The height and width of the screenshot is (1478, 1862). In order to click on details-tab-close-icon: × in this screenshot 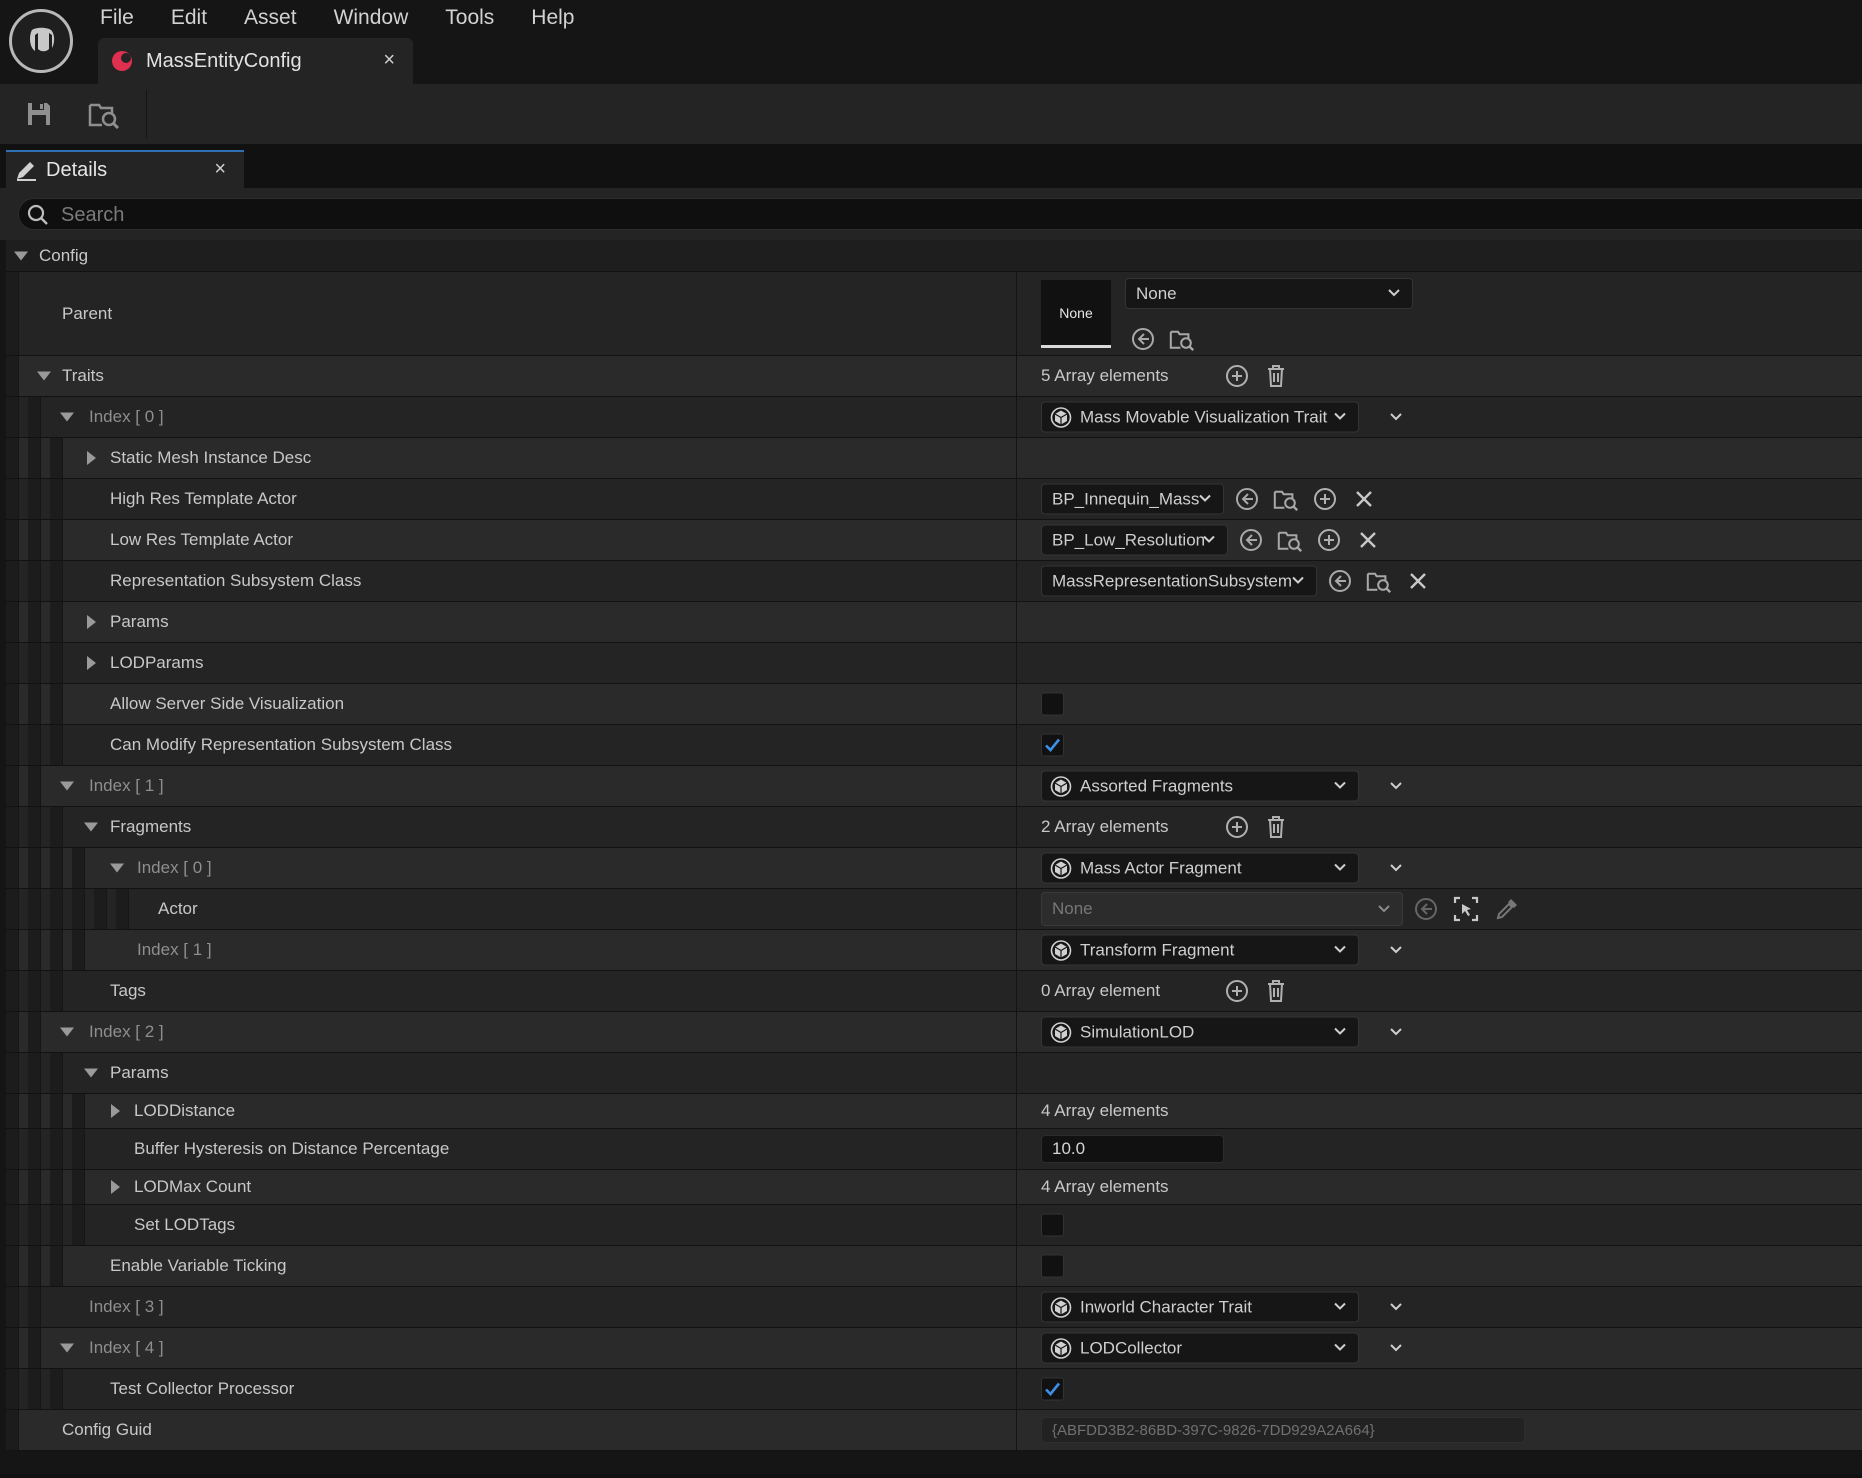, I will do `click(220, 169)`.